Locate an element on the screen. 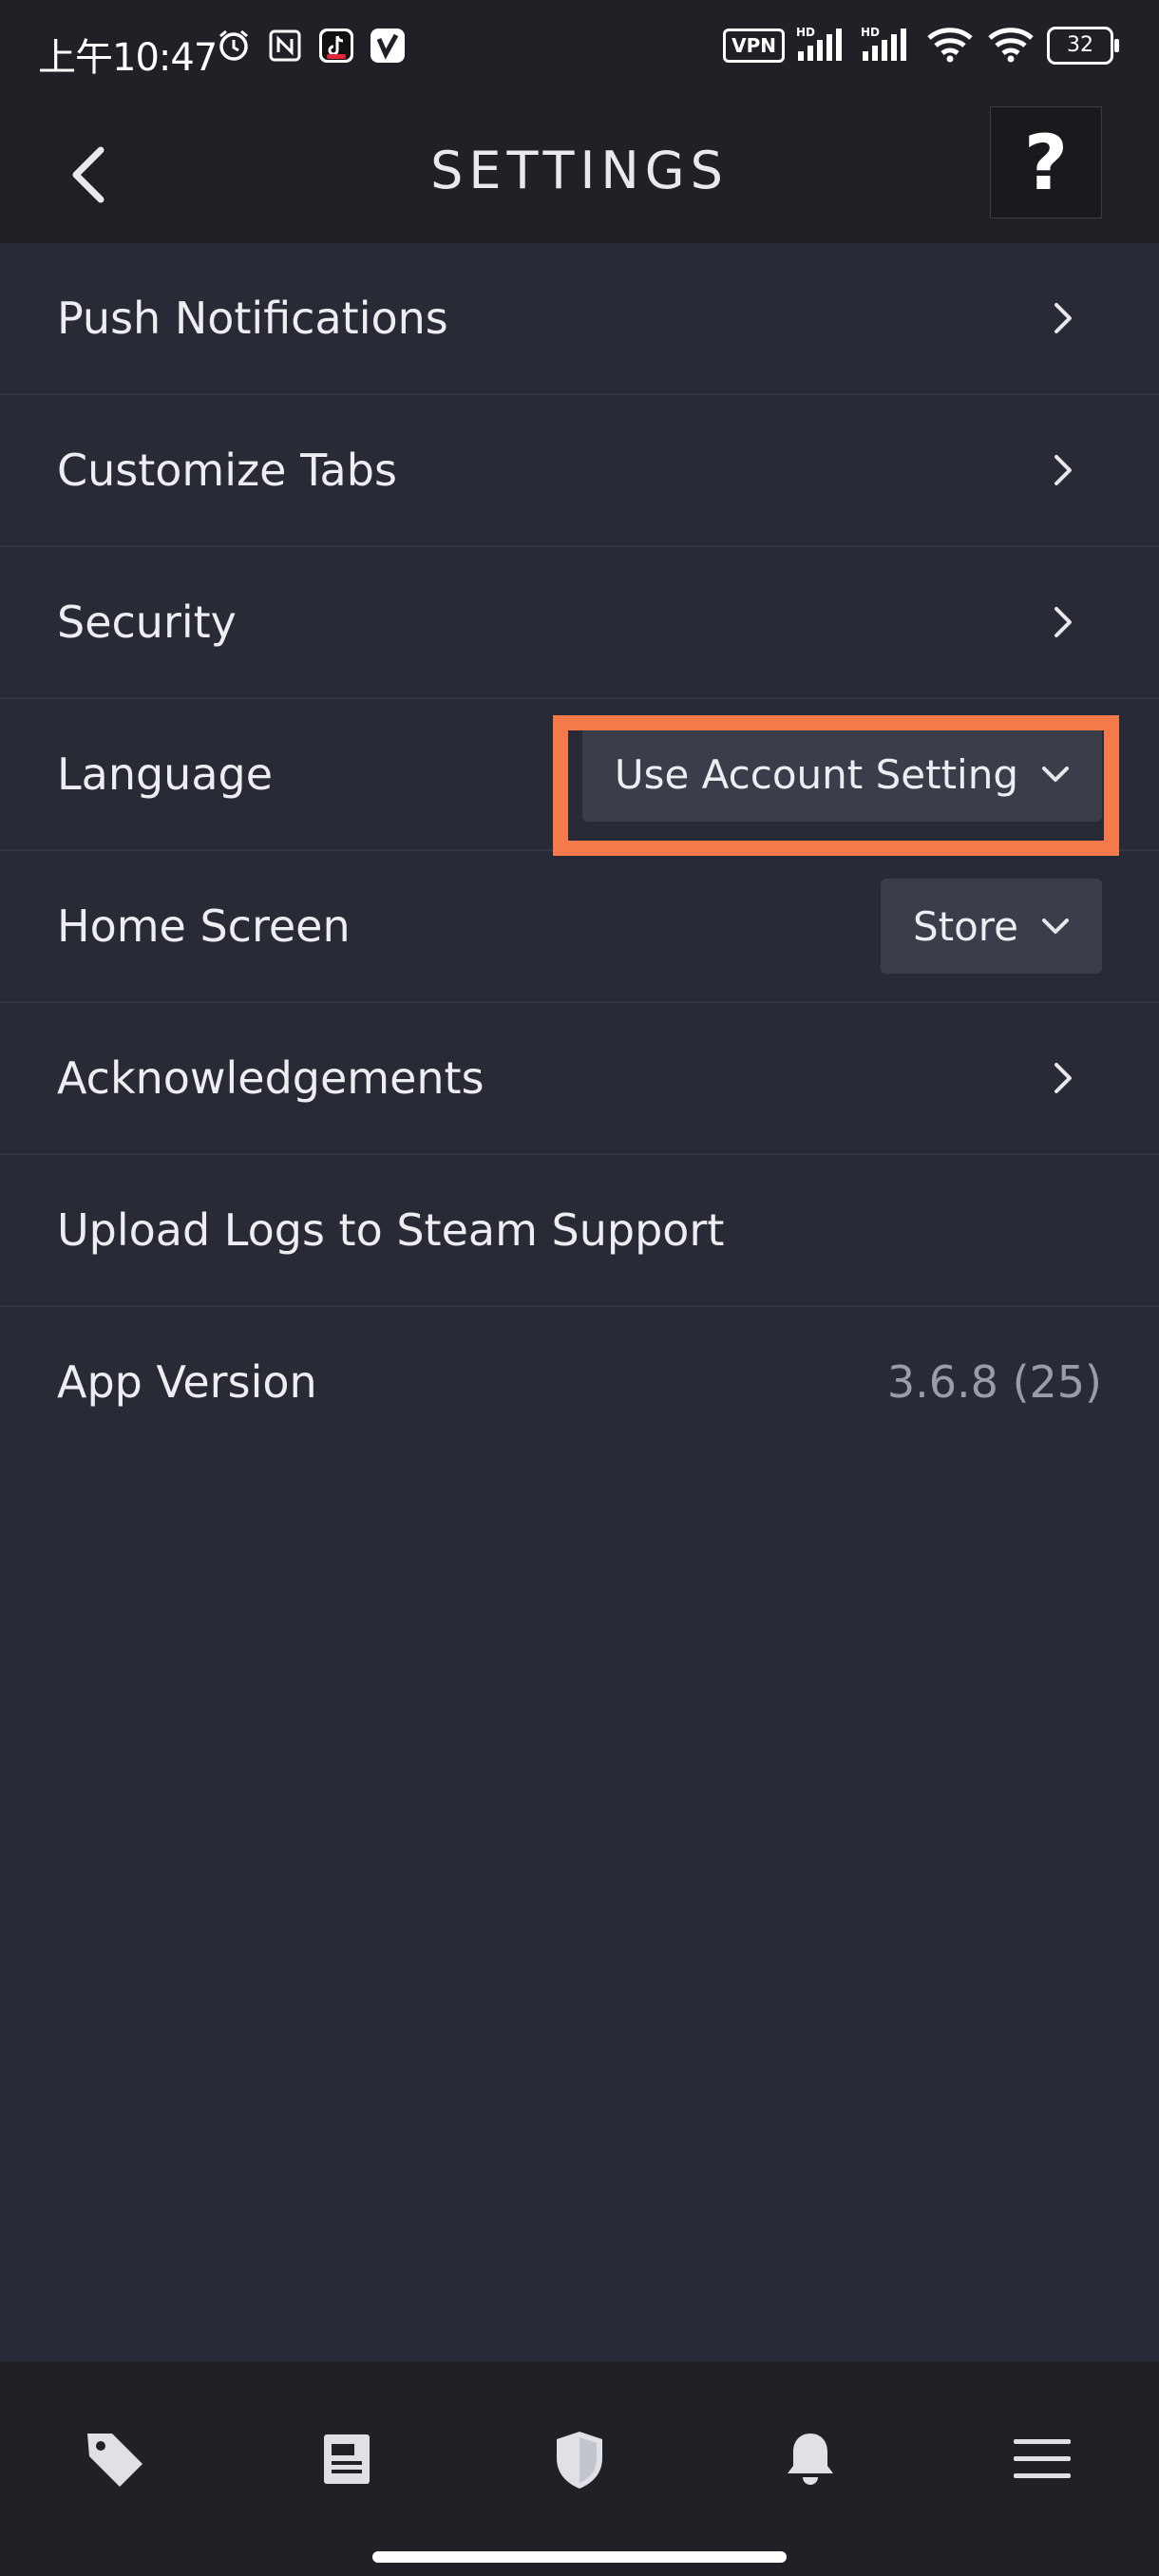 Image resolution: width=1159 pixels, height=2576 pixels. nav-store is located at coordinates (115, 2459).